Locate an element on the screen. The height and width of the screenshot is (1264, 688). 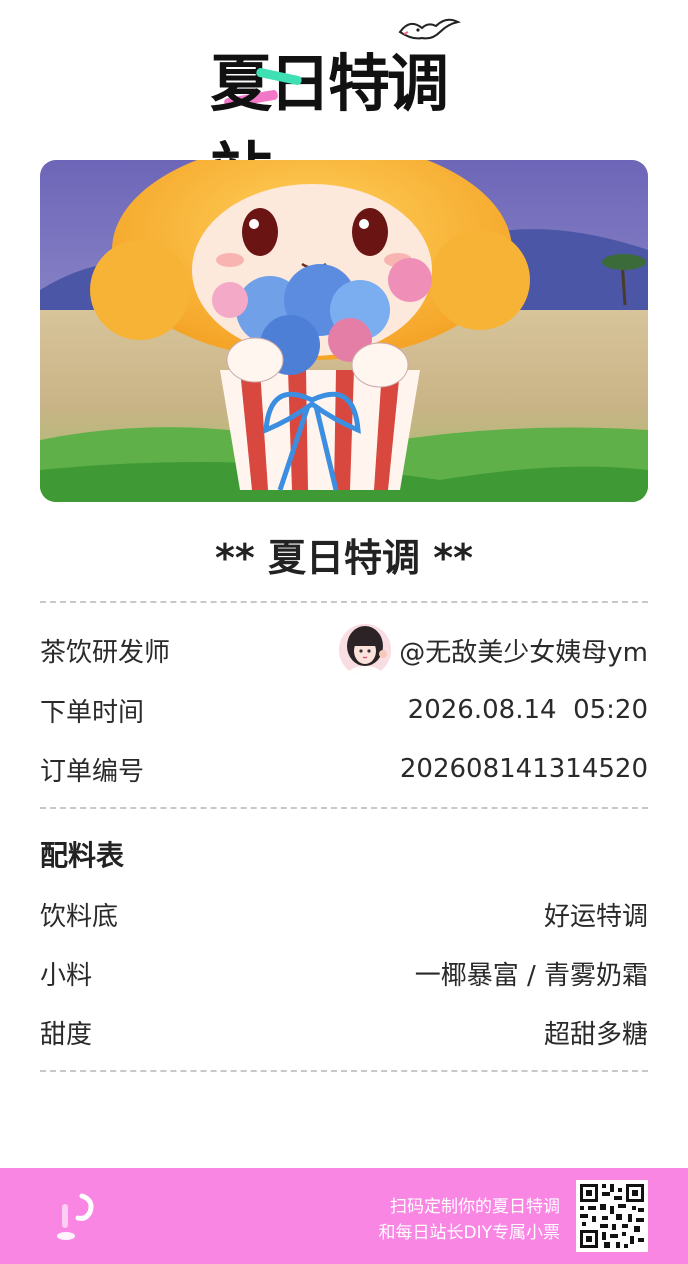
order-number-row: 订单编号 202608141314520 is located at coordinates (344, 769).